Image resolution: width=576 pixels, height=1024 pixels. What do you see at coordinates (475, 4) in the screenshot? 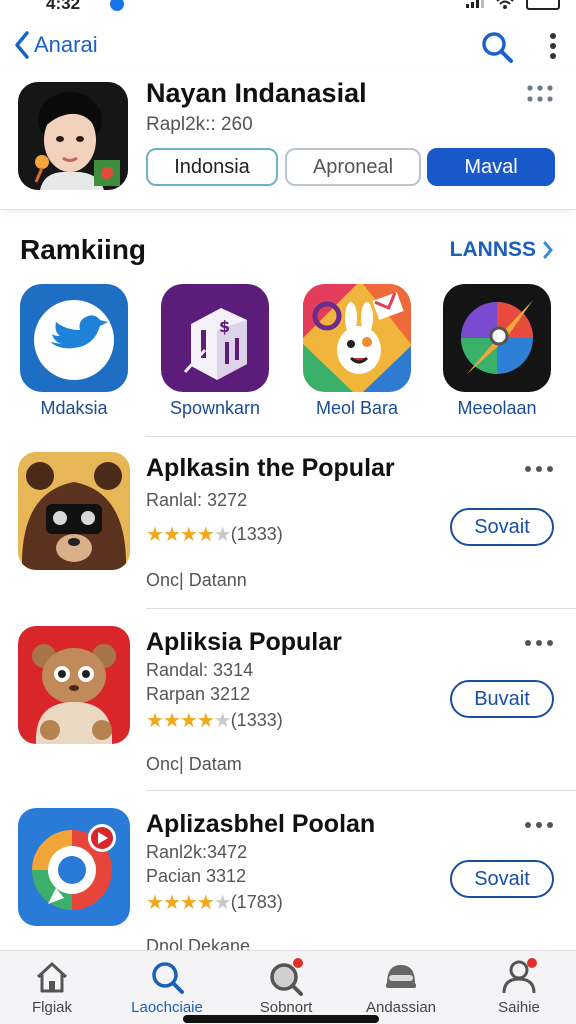
I see `signal-icon` at bounding box center [475, 4].